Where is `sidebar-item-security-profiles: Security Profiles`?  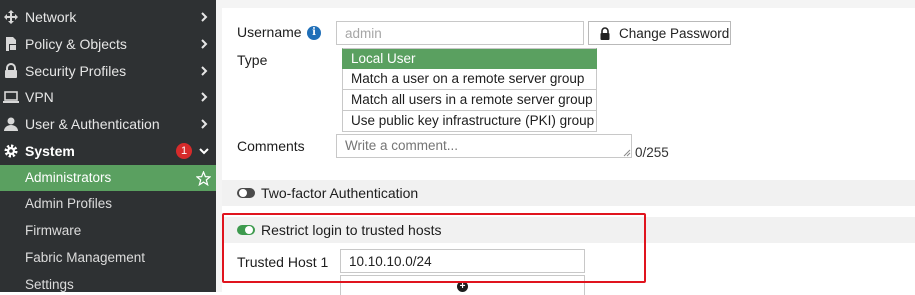 sidebar-item-security-profiles: Security Profiles is located at coordinates (108, 71).